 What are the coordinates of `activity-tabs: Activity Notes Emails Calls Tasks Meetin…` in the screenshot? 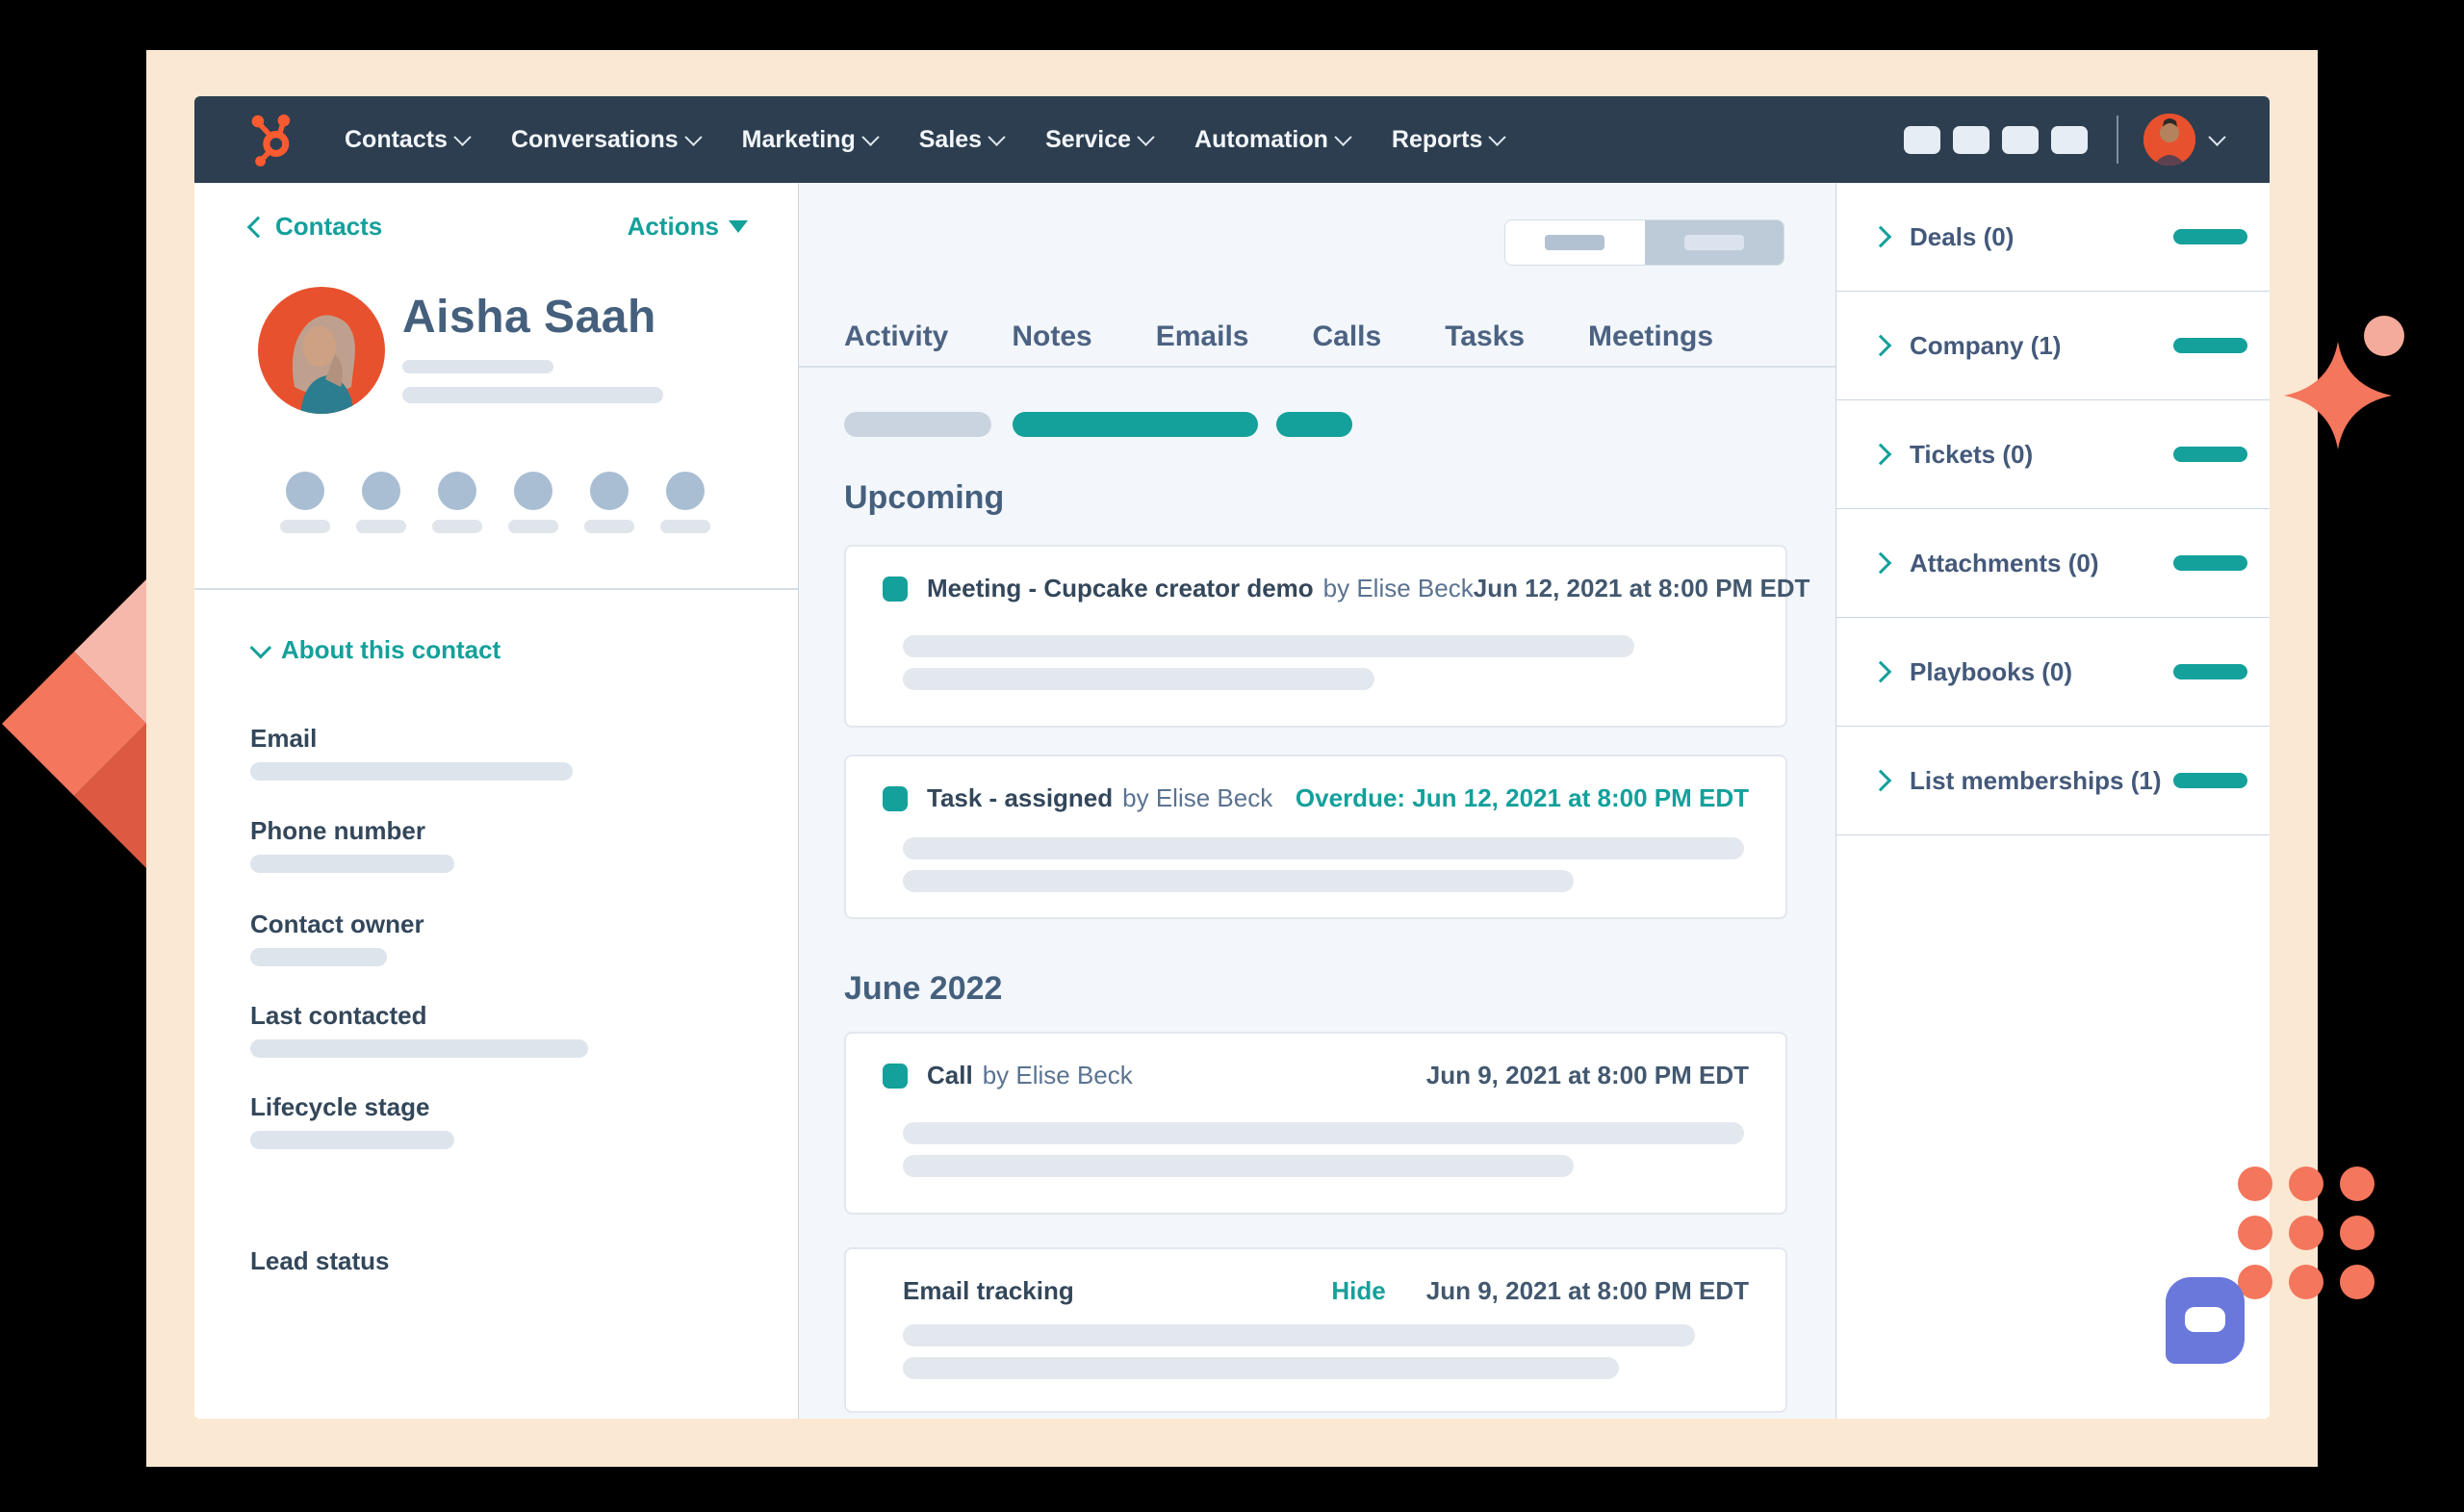 It's located at (1317, 338).